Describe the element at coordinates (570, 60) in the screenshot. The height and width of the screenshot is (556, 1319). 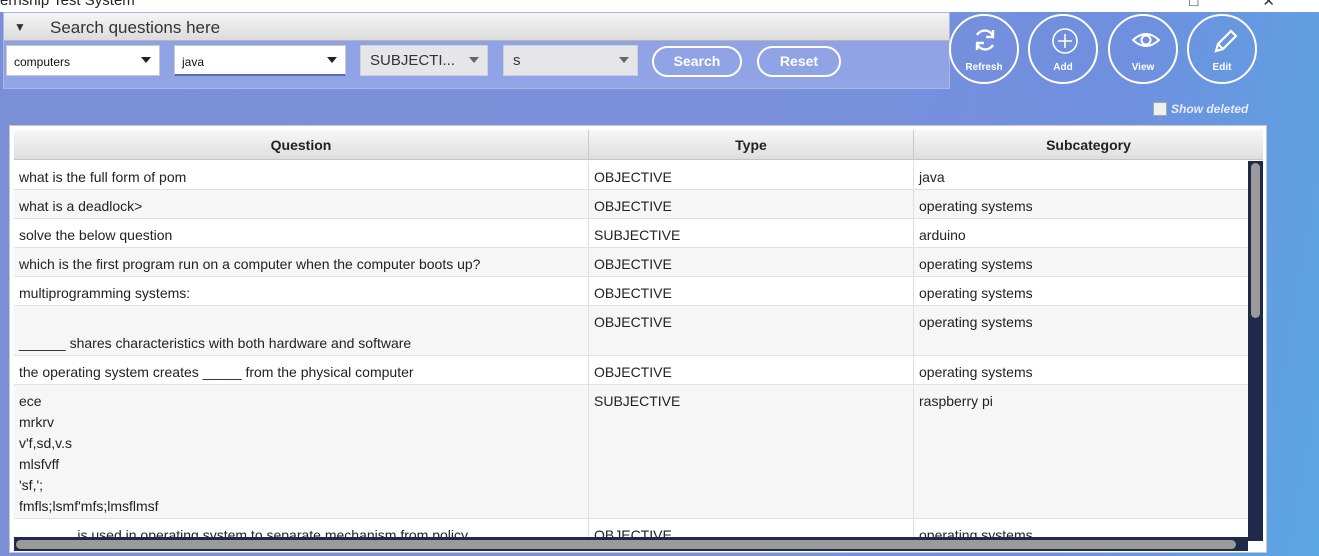
I see `search-term-select: s` at that location.